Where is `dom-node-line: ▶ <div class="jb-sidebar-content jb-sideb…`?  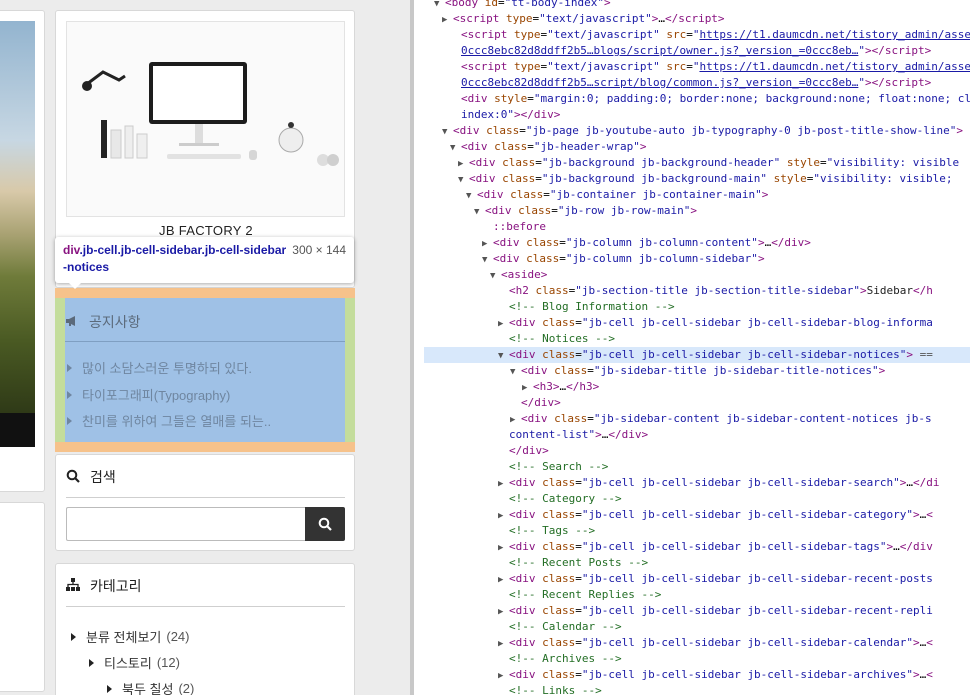 dom-node-line: ▶ <div class="jb-sidebar-content jb-sideb… is located at coordinates (697, 419).